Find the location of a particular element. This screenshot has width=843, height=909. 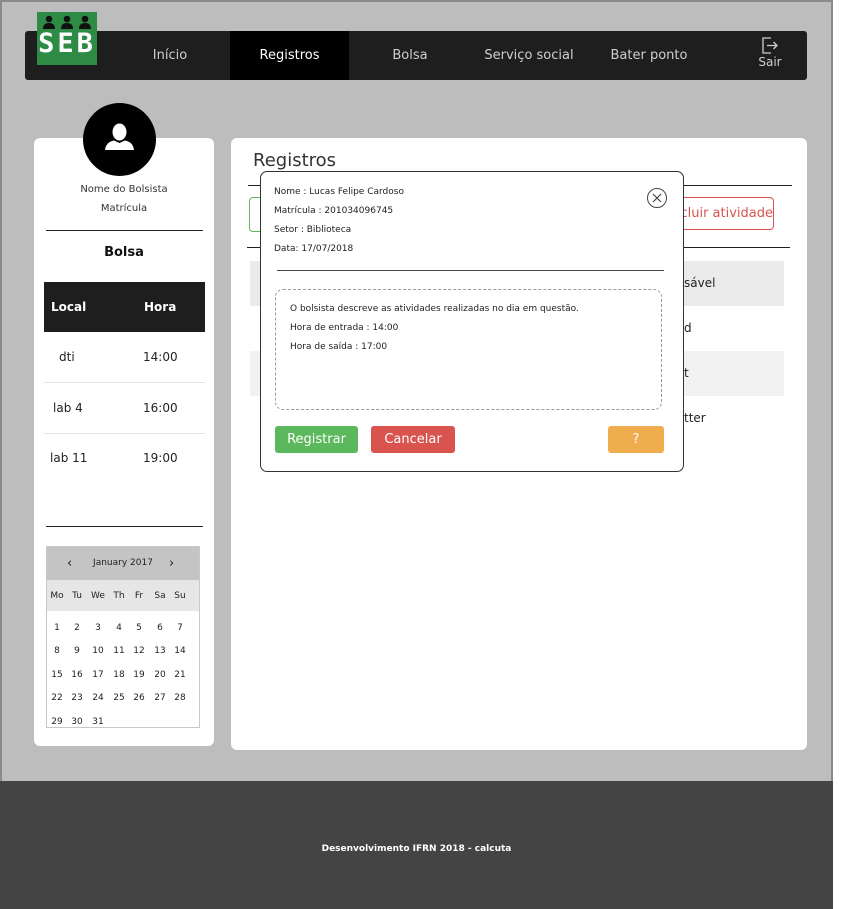

logout-icon is located at coordinates (770, 45).